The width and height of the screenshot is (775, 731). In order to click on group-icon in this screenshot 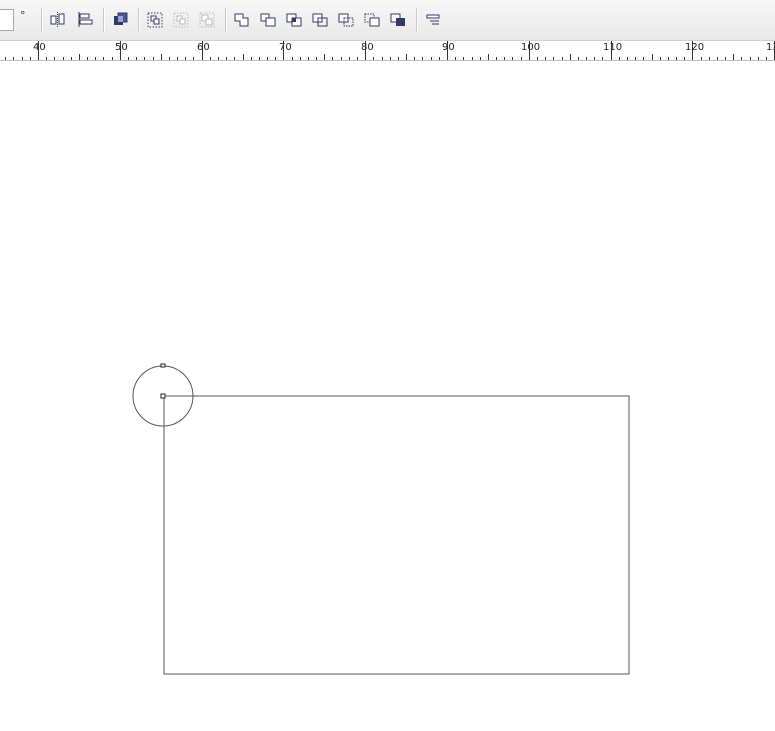, I will do `click(155, 20)`.